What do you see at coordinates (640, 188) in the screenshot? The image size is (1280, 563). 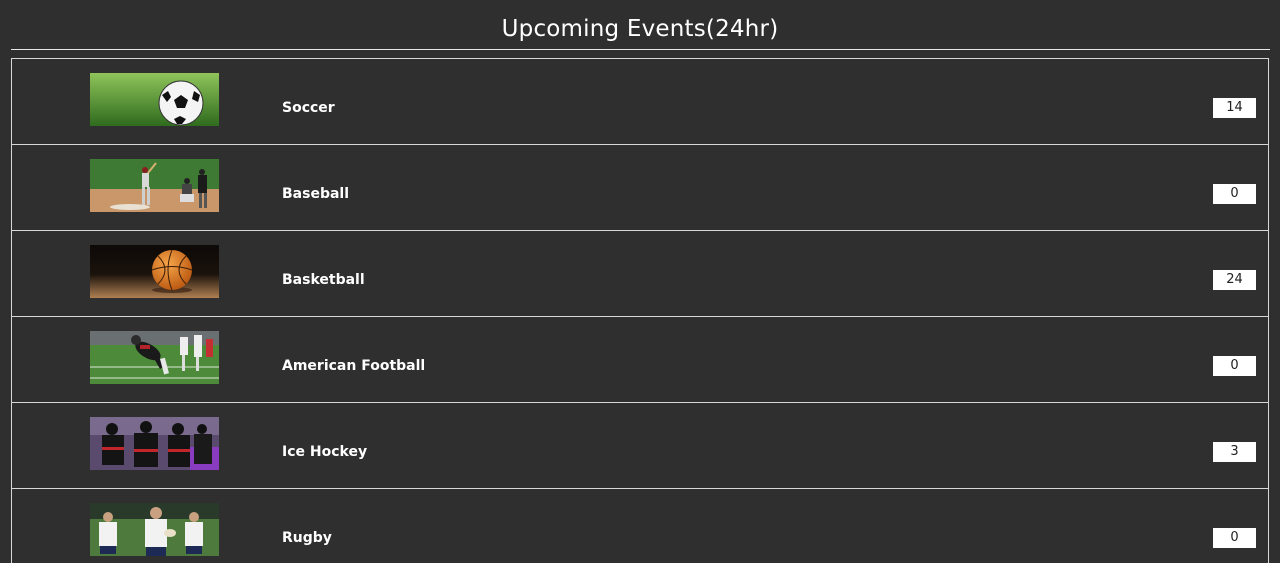 I see `event-row-baseball: Baseball 0` at bounding box center [640, 188].